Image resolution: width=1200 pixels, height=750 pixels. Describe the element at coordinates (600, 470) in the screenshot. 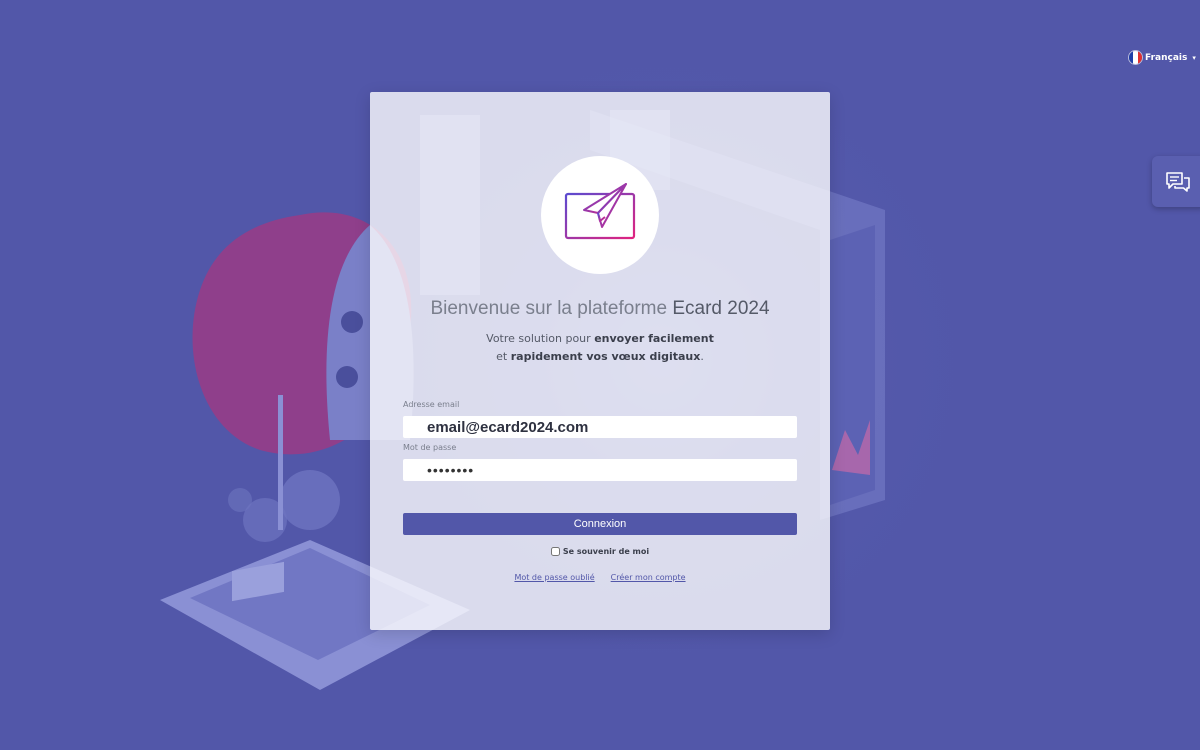

I see `password-field` at that location.